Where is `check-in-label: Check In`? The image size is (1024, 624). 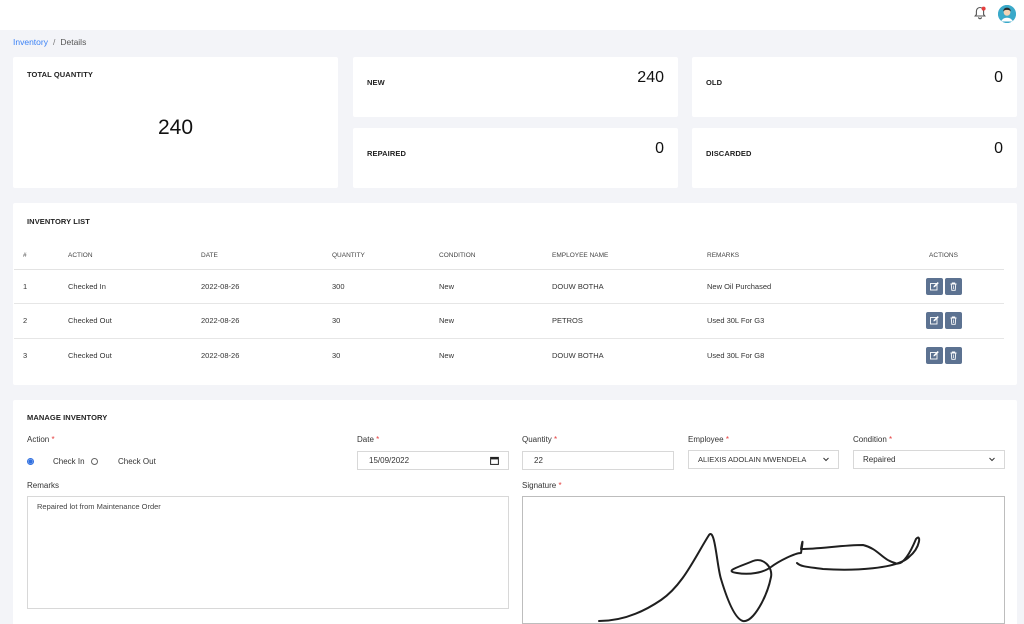
check-in-label: Check In is located at coordinates (69, 461).